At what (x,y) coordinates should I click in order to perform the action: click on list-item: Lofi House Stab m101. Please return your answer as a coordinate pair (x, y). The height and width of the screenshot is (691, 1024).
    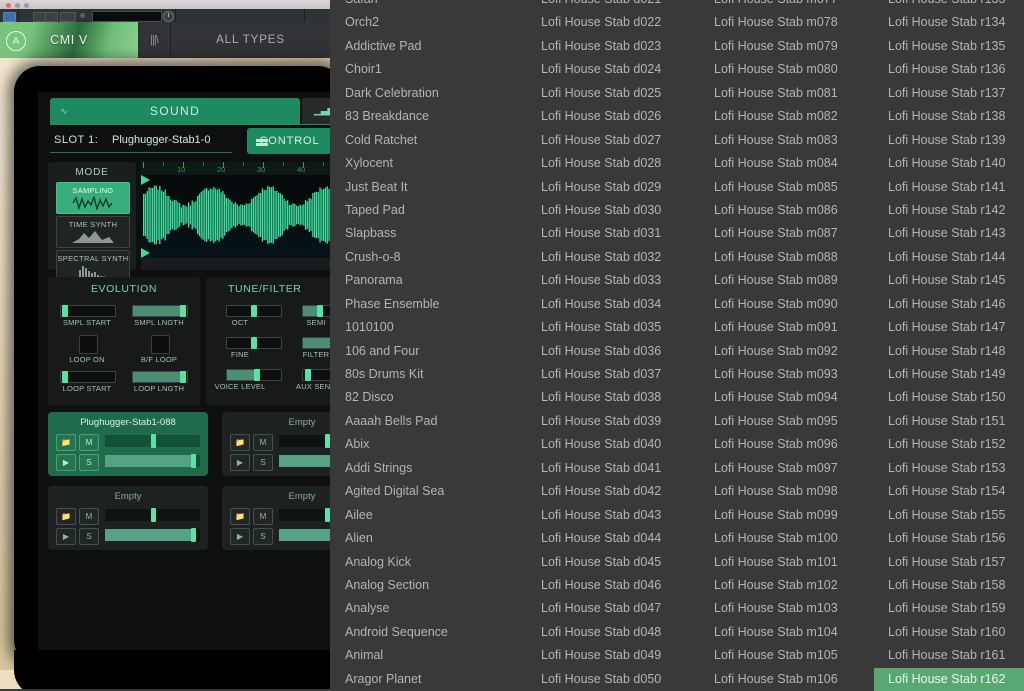
    Looking at the image, I should click on (786, 562).